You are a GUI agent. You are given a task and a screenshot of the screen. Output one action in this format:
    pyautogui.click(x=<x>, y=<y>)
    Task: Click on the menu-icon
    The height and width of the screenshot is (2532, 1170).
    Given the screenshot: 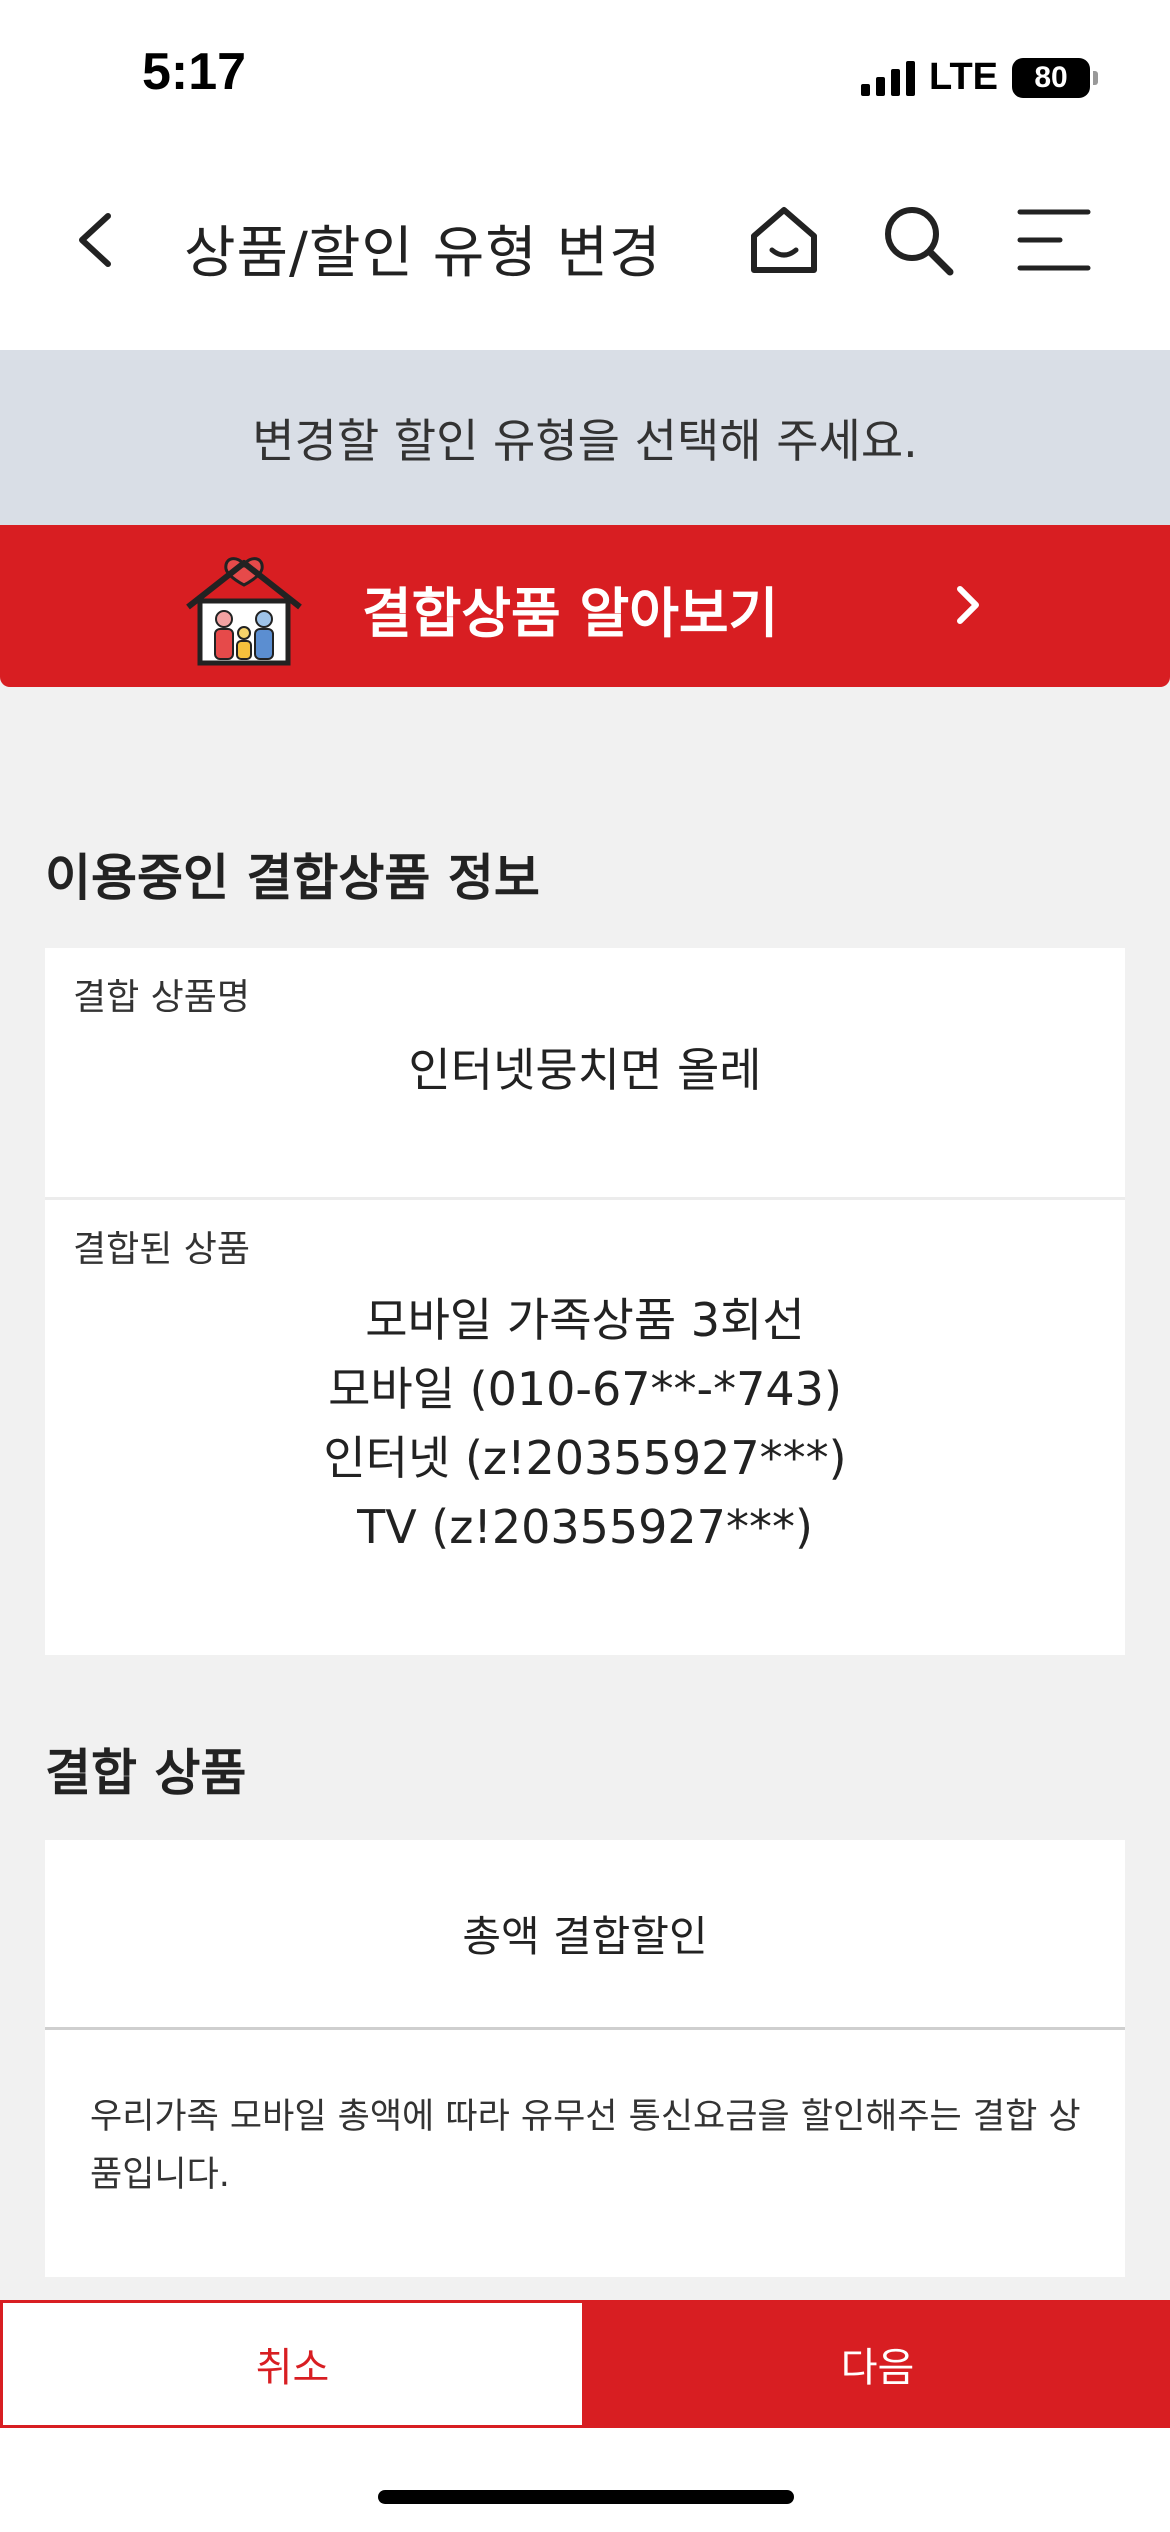 What is the action you would take?
    pyautogui.click(x=1054, y=240)
    